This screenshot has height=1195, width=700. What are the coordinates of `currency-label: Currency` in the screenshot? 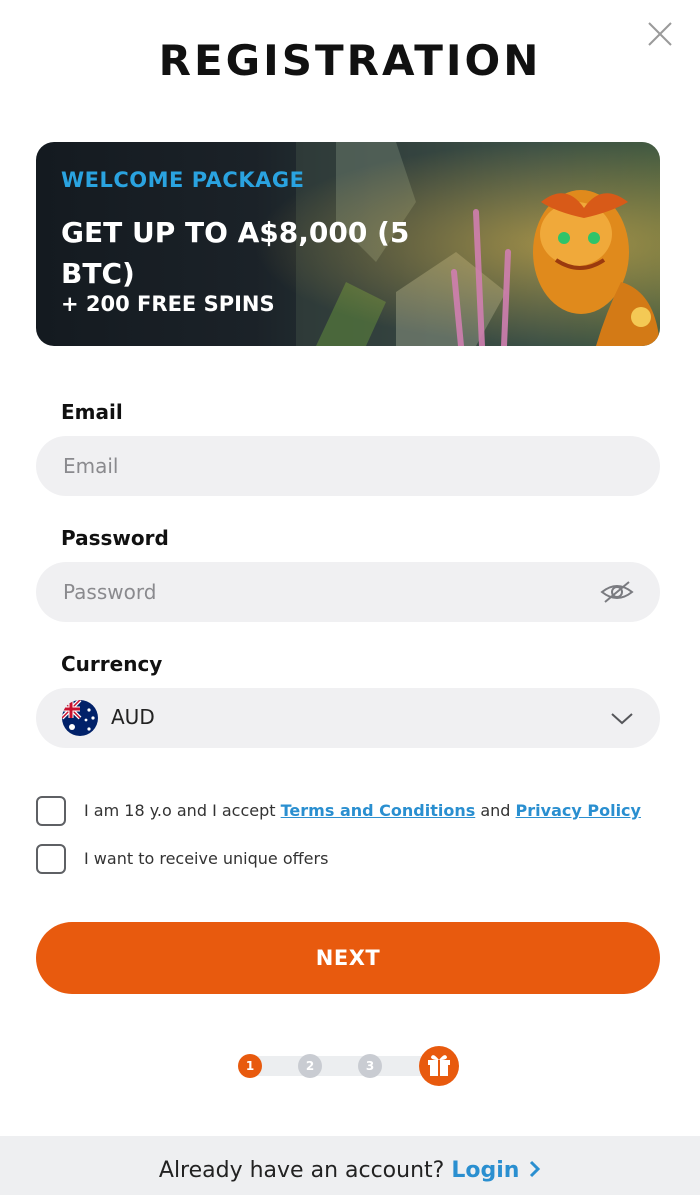 It's located at (112, 664).